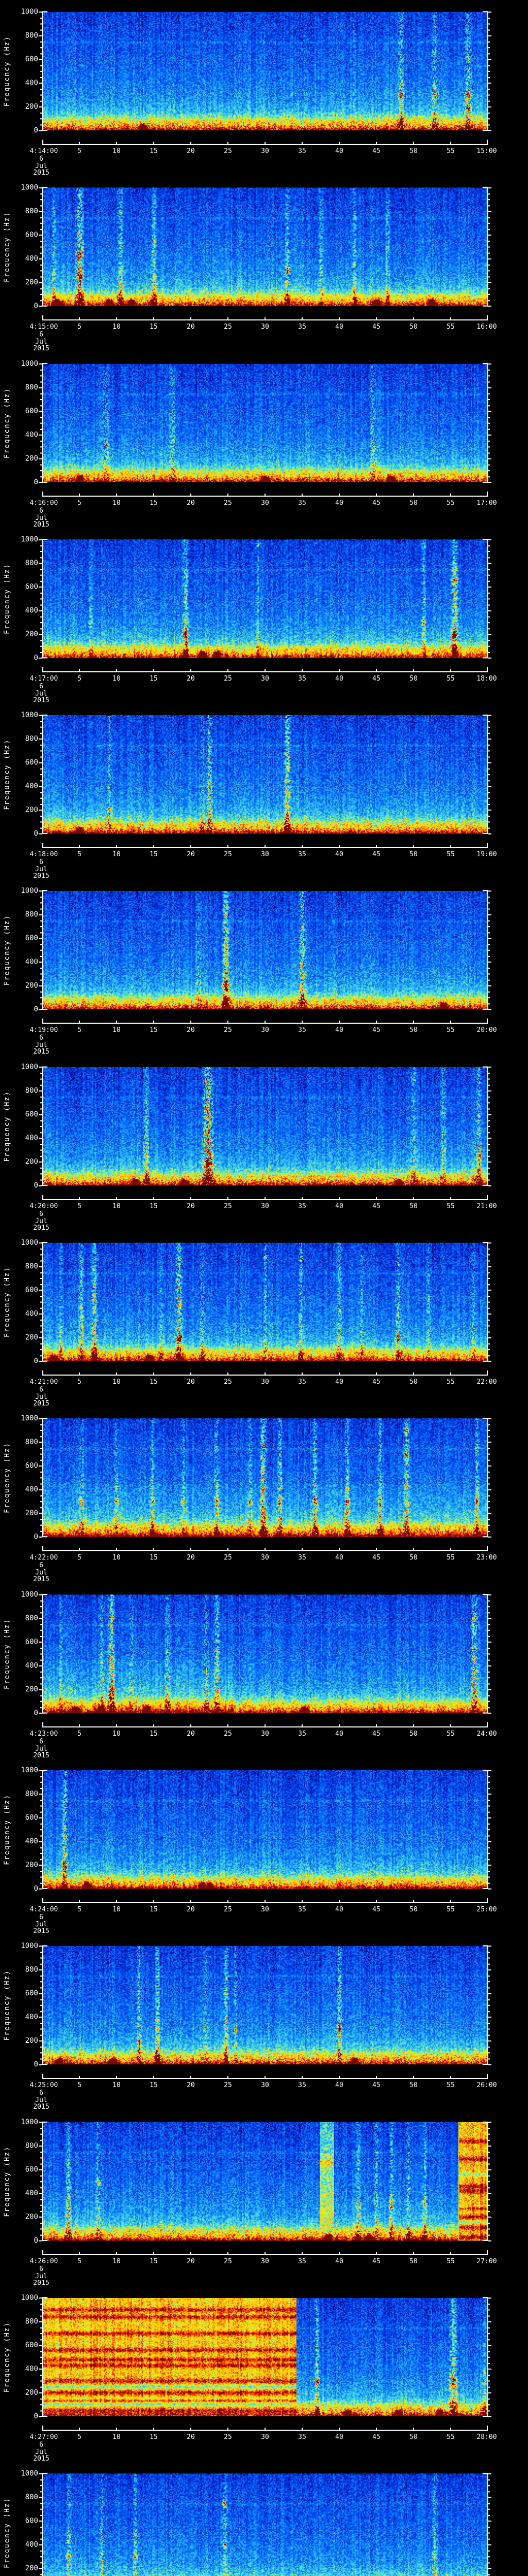 This screenshot has width=528, height=2576. I want to click on x-start-time-label: 4:18:00, so click(43, 854).